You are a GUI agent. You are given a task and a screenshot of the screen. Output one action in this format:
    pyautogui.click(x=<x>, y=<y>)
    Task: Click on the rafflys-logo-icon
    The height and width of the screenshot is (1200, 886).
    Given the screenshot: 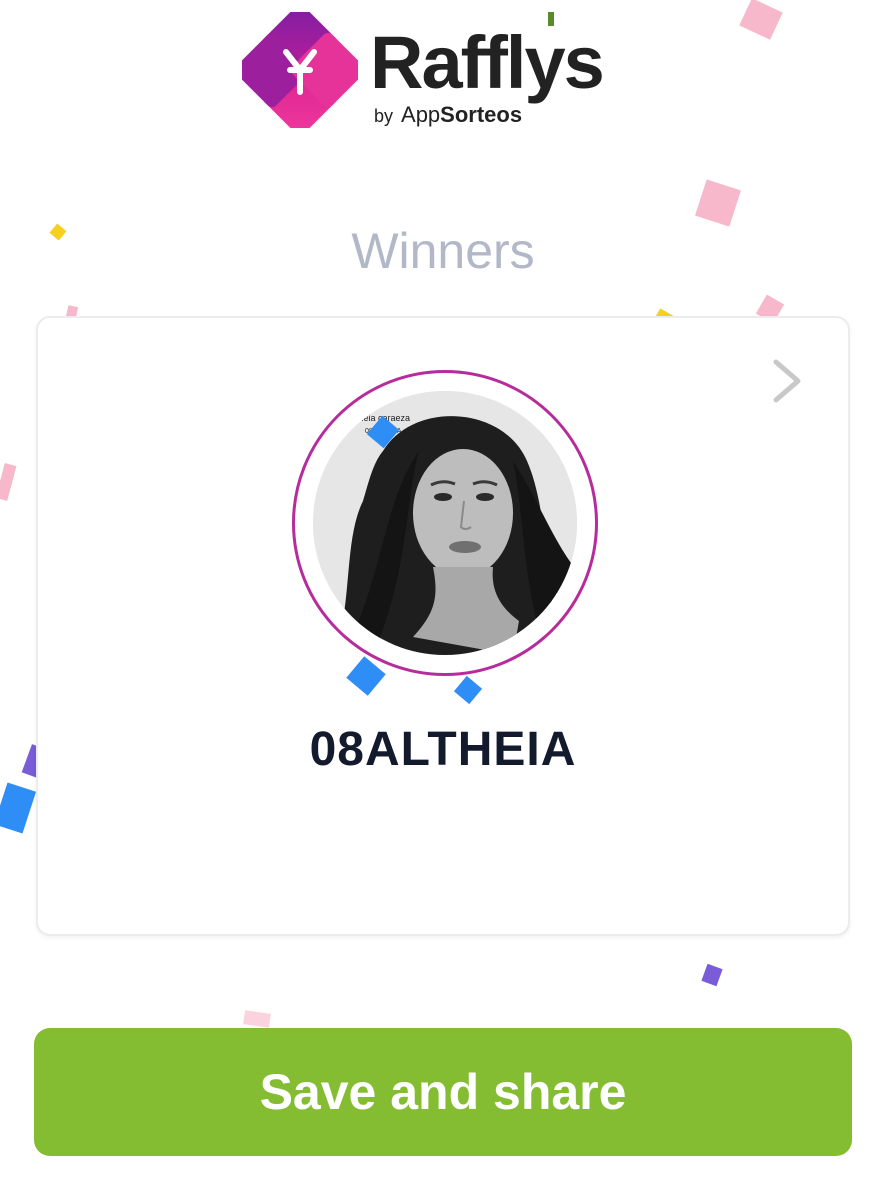 What is the action you would take?
    pyautogui.click(x=300, y=70)
    